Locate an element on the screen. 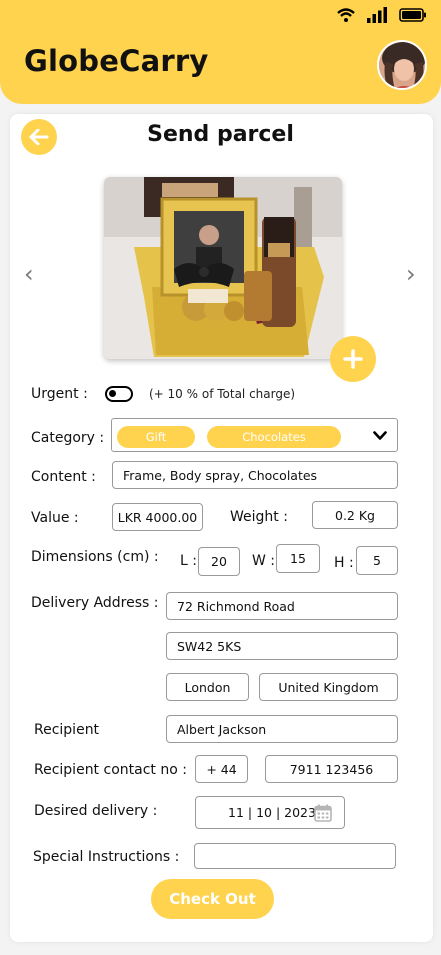  contact-label: Recipient contact no : is located at coordinates (110, 770).